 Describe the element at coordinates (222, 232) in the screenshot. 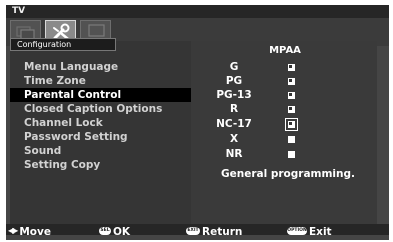

I see `hint-return-label: Return` at that location.